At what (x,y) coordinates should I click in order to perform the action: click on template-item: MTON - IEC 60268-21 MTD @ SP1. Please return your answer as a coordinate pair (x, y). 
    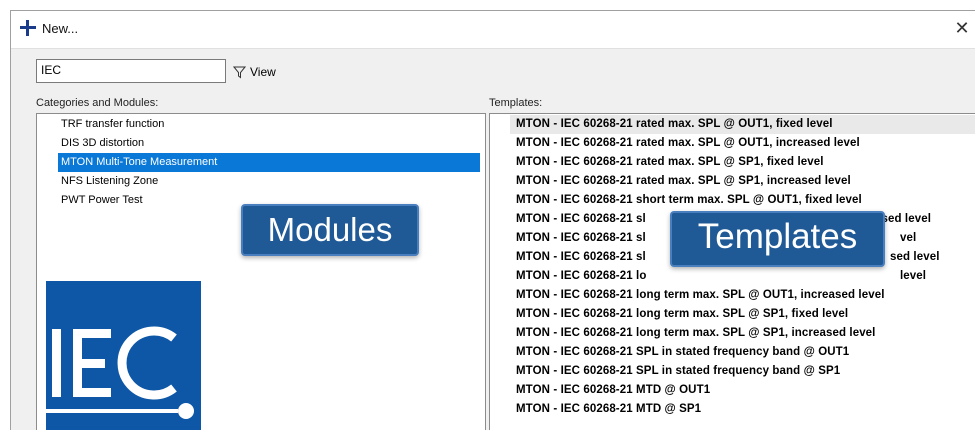
    Looking at the image, I should click on (608, 409).